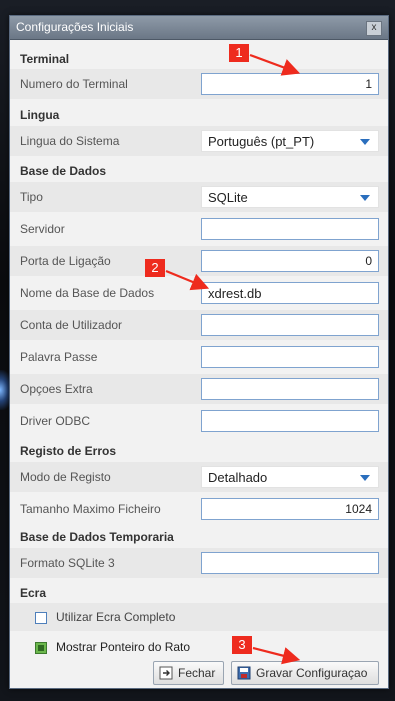 This screenshot has width=395, height=701. I want to click on formato-sqlite-label: Formato SQLite 3, so click(67, 563).